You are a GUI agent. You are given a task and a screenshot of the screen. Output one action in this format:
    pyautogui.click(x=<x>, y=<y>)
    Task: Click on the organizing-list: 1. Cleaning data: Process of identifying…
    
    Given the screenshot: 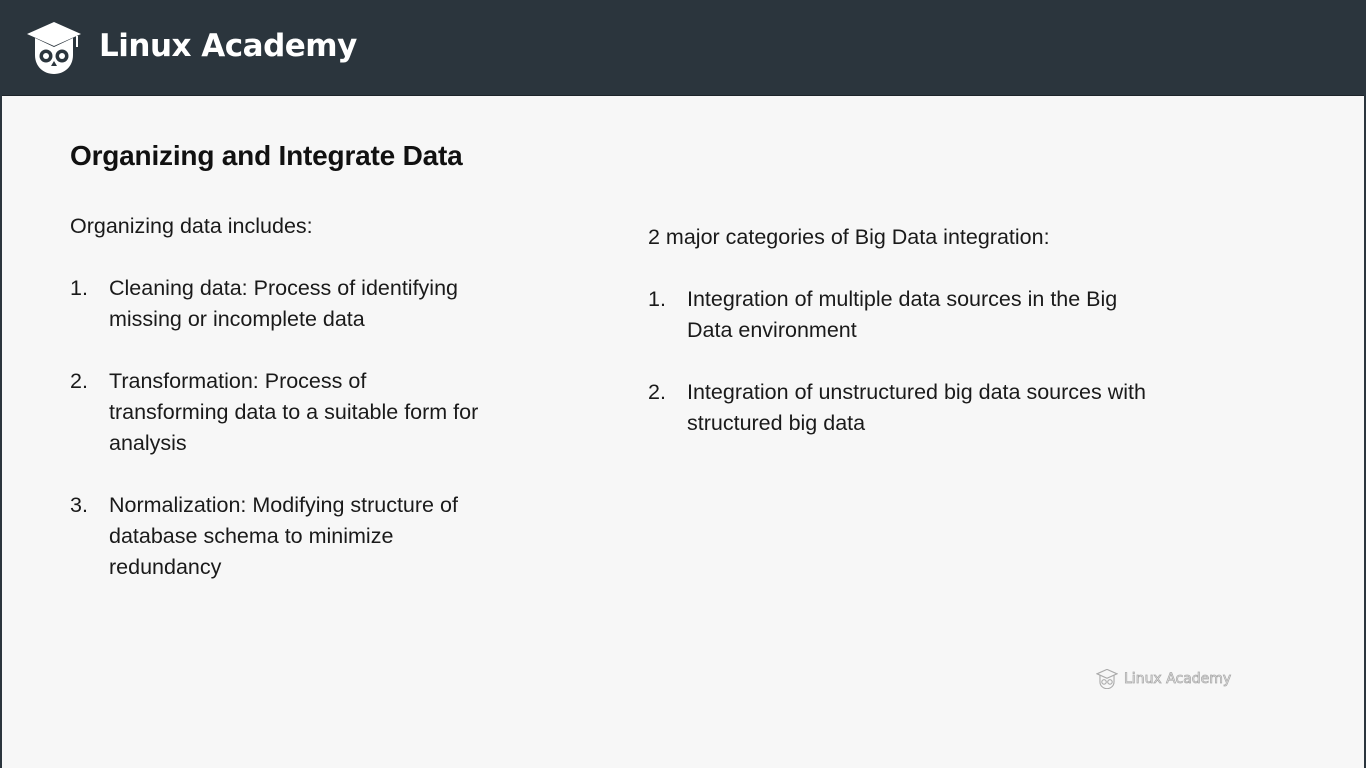 What is the action you would take?
    pyautogui.click(x=280, y=428)
    